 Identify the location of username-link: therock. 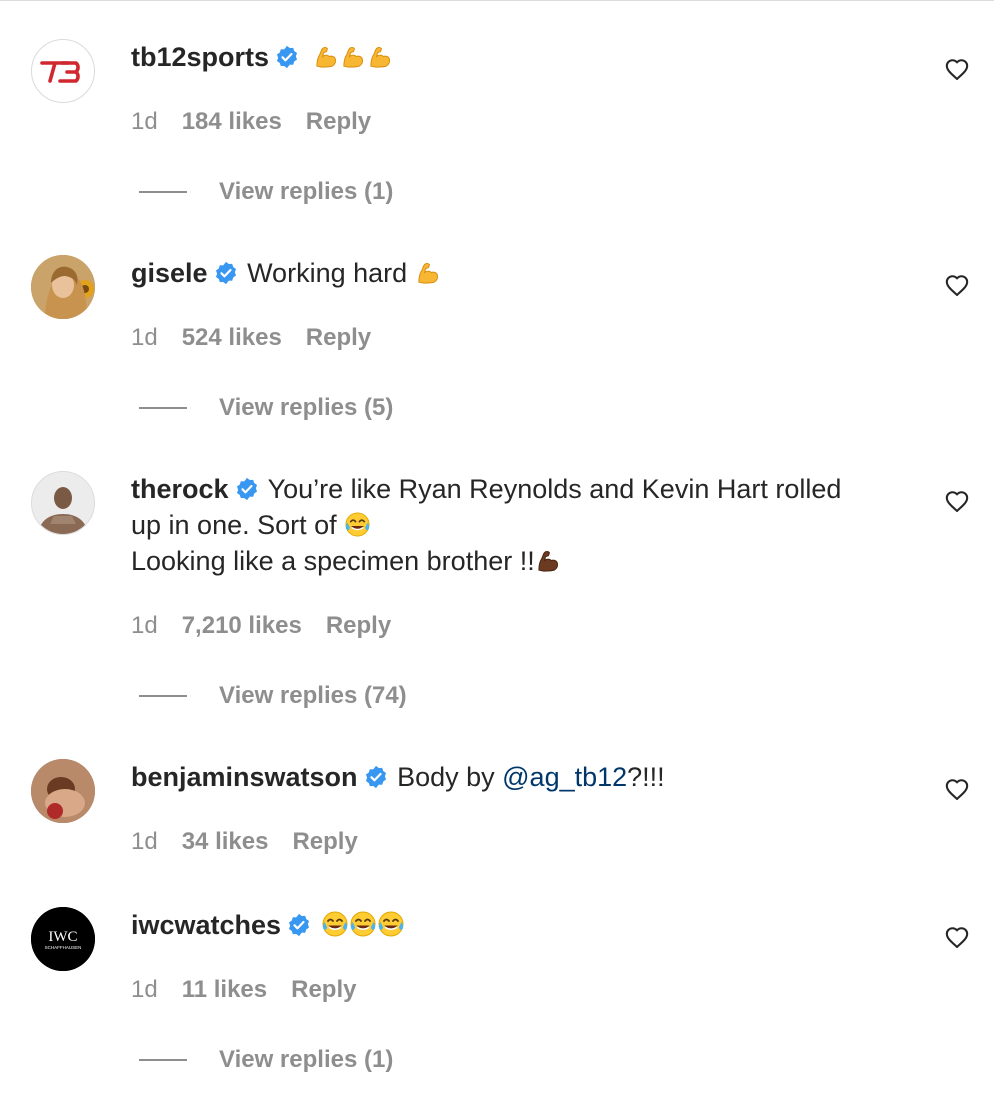
(180, 489).